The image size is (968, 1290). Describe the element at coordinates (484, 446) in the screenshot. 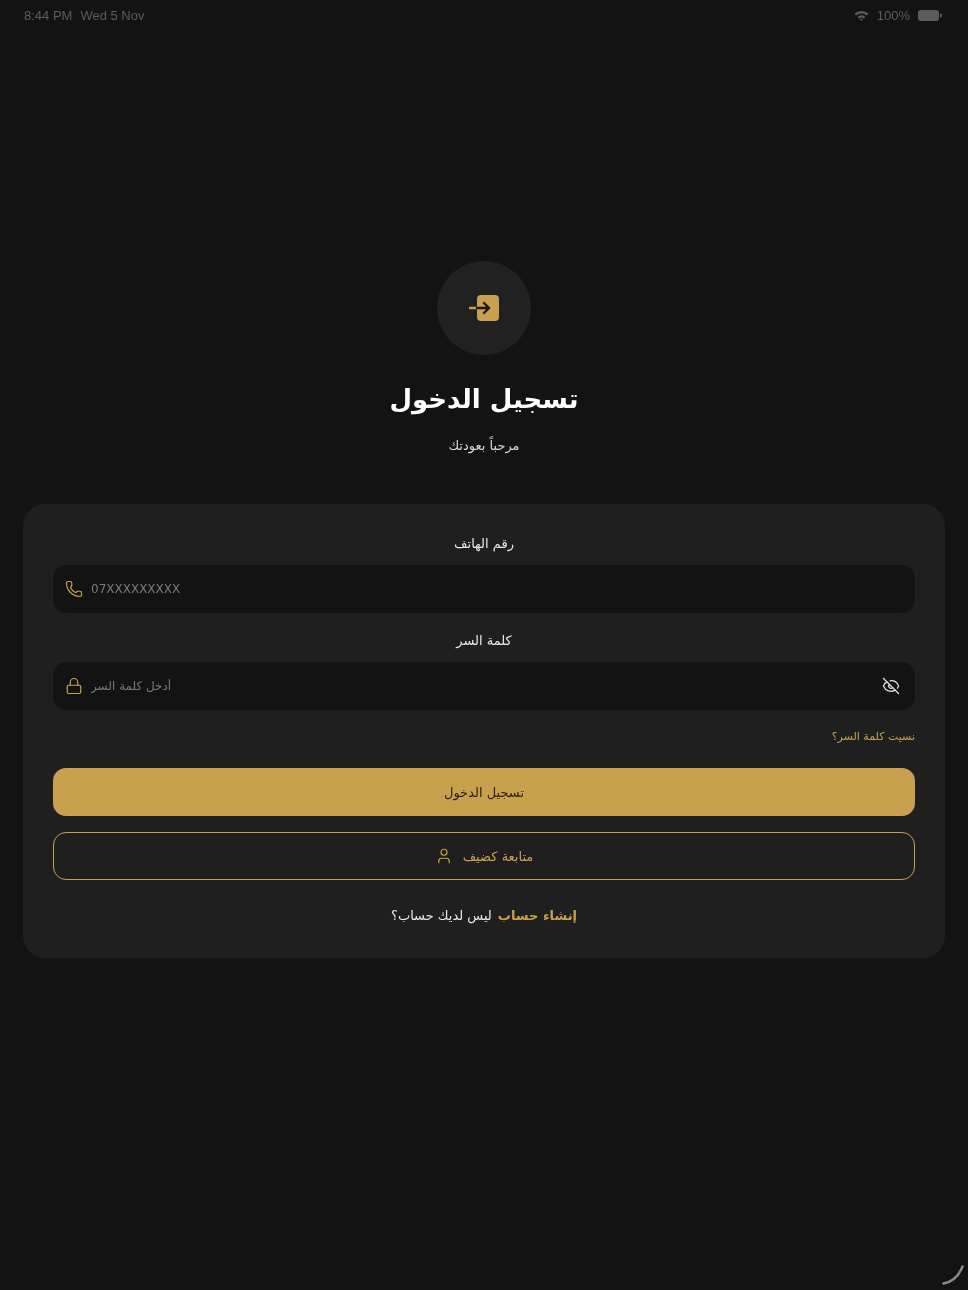

I see `welcome-subtitle: مرحباً بعودتك` at that location.